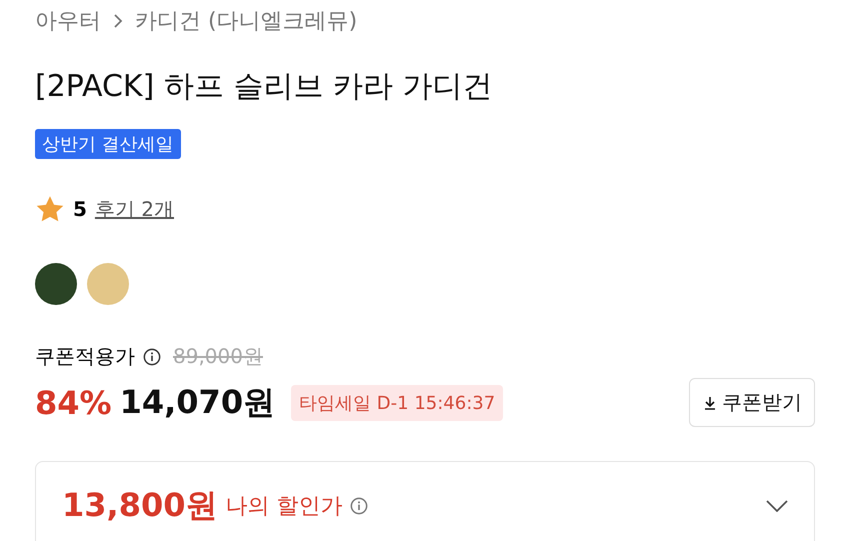 This screenshot has height=541, width=850. I want to click on download-icon, so click(710, 402).